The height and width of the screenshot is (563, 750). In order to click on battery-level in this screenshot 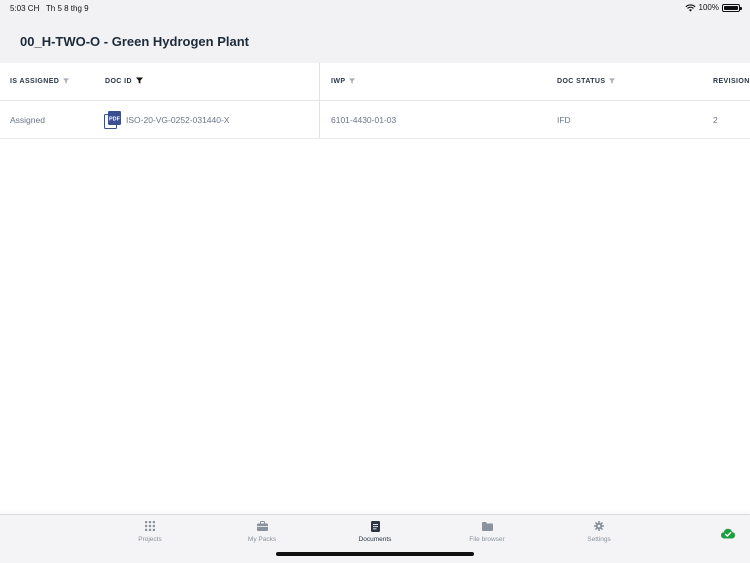, I will do `click(731, 7)`.